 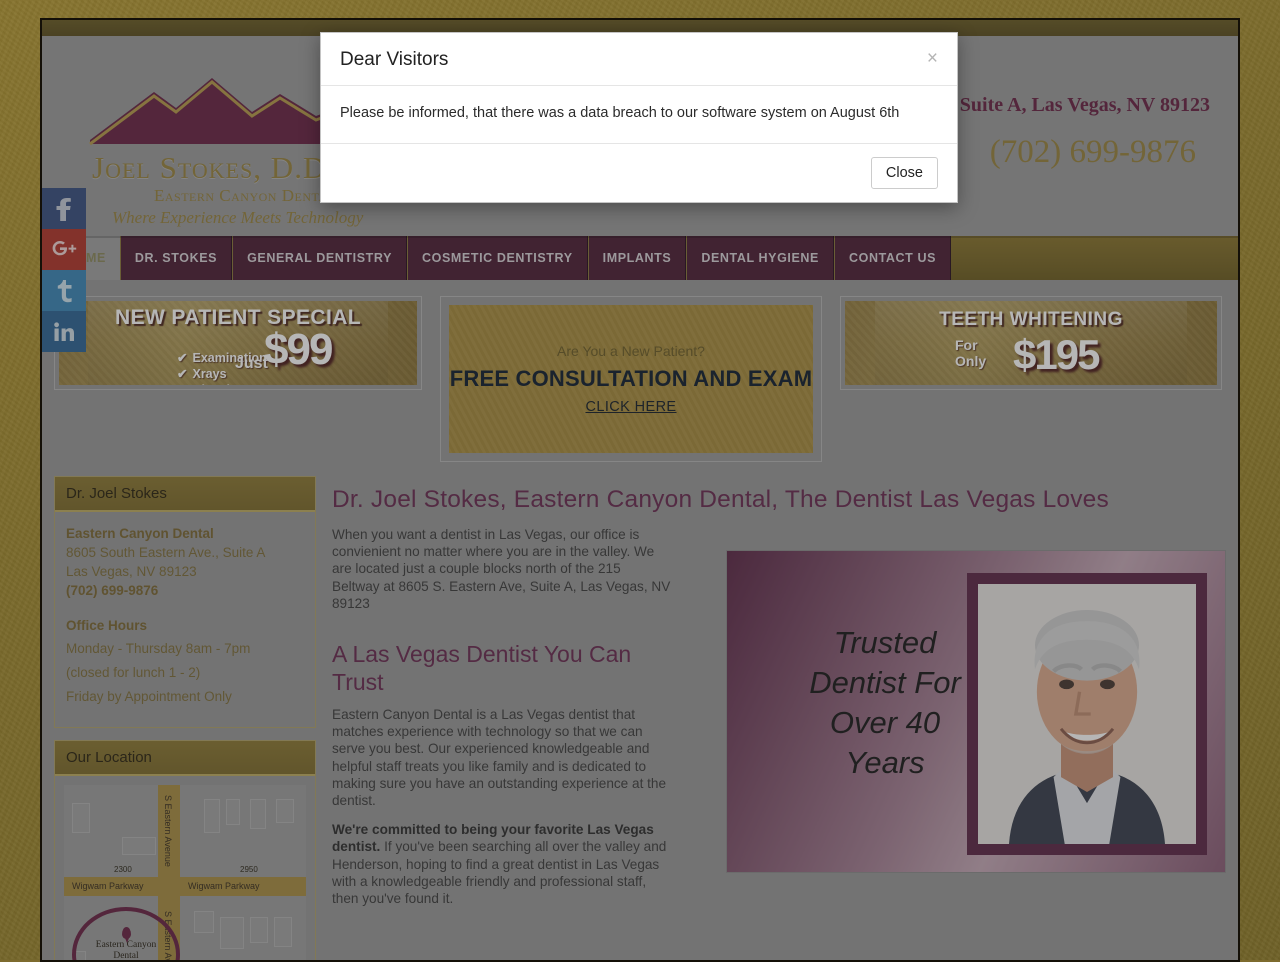 I want to click on office-hours-line: (closed for lunch 1 - 2), so click(x=133, y=672).